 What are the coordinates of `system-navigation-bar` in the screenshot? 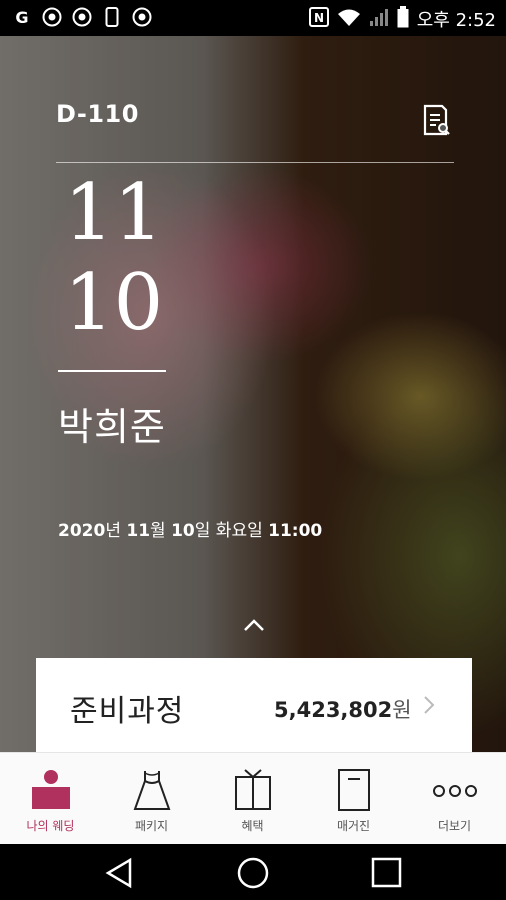 It's located at (253, 872).